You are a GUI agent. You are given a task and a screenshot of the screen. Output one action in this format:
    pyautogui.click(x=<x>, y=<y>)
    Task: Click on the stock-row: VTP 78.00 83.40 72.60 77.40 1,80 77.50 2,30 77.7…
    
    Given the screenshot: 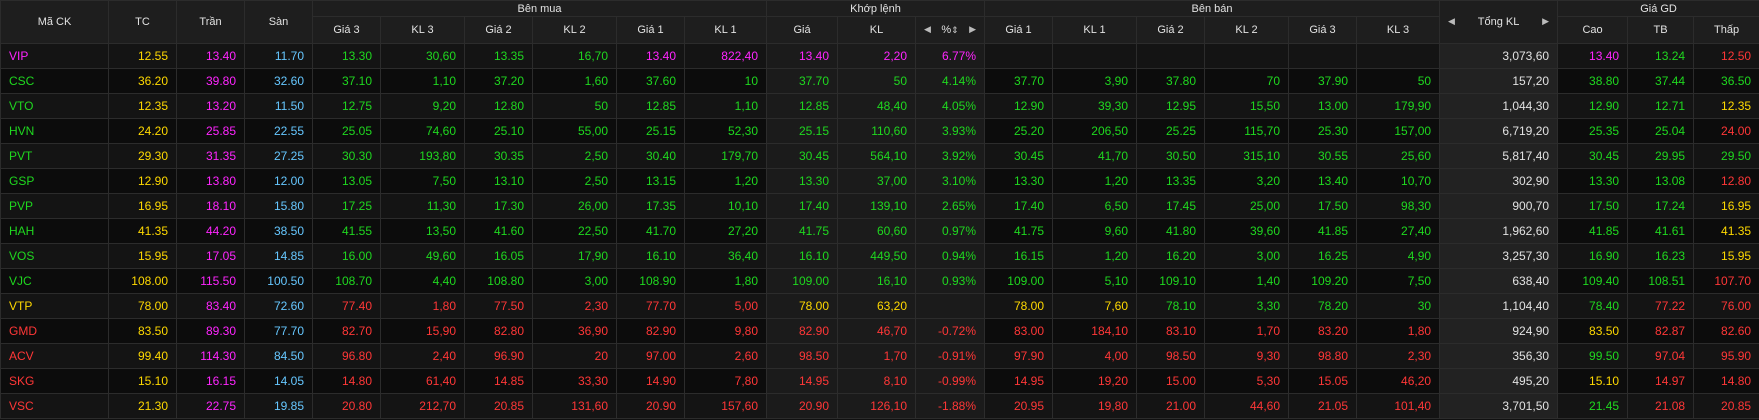 What is the action you would take?
    pyautogui.click(x=879, y=306)
    